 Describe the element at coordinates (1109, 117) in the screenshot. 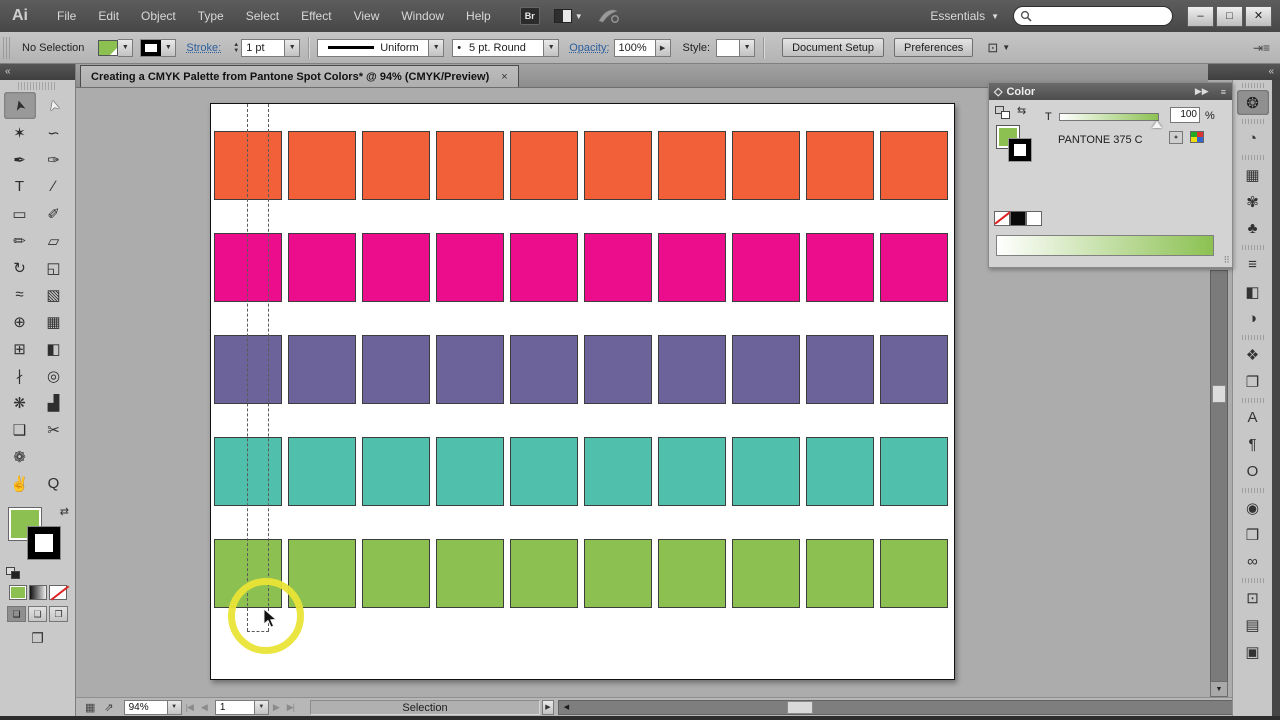

I see `tint-slider` at that location.